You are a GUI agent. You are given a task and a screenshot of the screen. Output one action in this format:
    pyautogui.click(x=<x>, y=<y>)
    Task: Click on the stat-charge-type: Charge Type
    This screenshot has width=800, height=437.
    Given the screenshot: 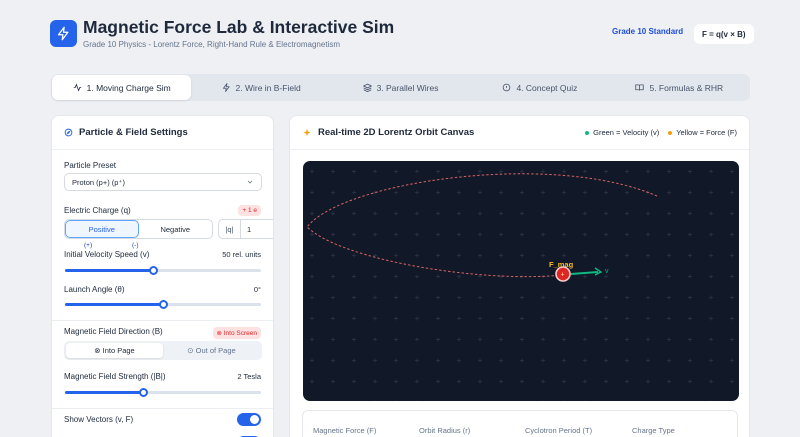 What is the action you would take?
    pyautogui.click(x=653, y=430)
    